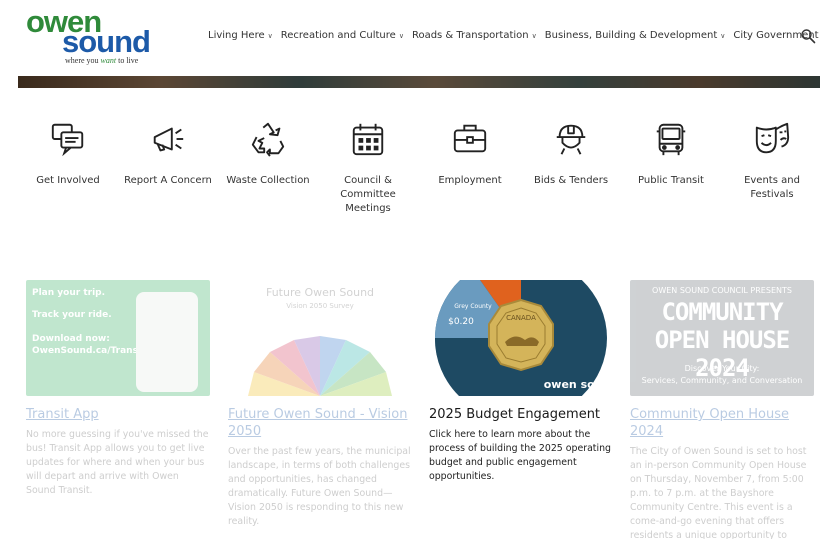 Image resolution: width=820 pixels, height=539 pixels. Describe the element at coordinates (470, 138) in the screenshot. I see `briefcase-icon` at that location.